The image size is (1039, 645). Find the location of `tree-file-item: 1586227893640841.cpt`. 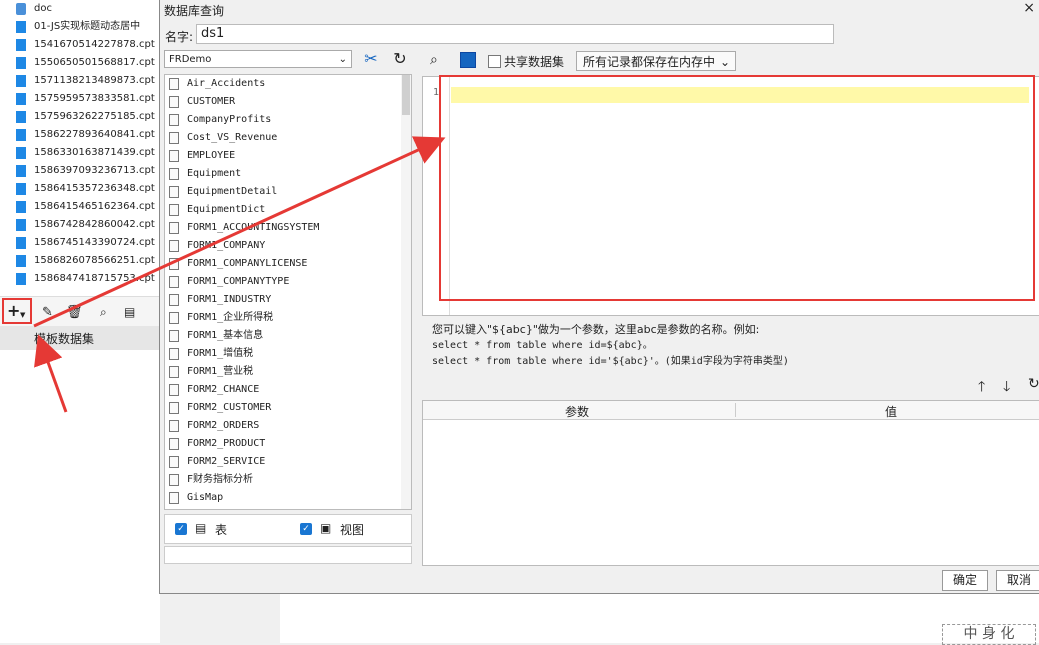

tree-file-item: 1586227893640841.cpt is located at coordinates (96, 135).